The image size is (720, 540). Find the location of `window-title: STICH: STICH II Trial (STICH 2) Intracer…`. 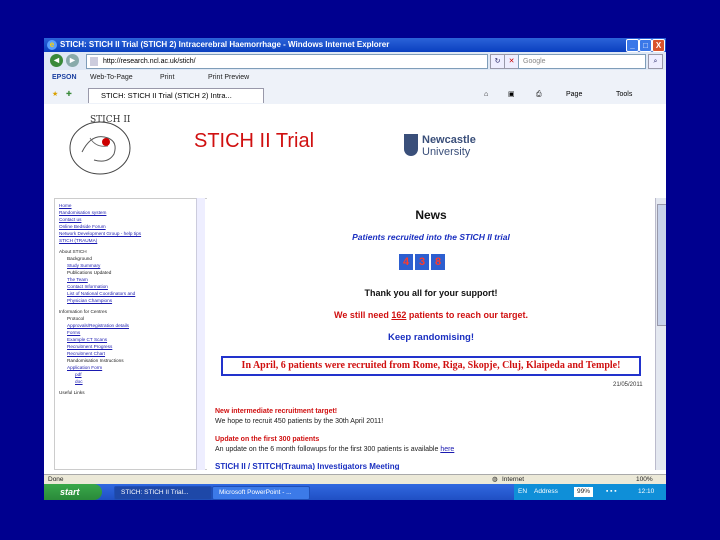

window-title: STICH: STICH II Trial (STICH 2) Intracer… is located at coordinates (225, 44).